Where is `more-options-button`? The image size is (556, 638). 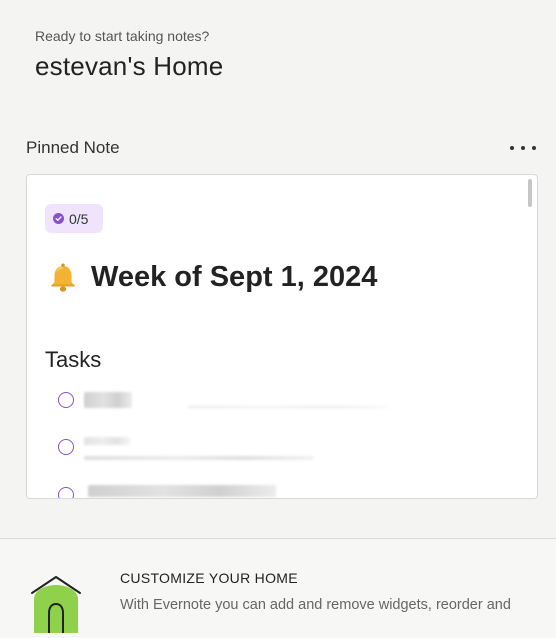 more-options-button is located at coordinates (523, 148).